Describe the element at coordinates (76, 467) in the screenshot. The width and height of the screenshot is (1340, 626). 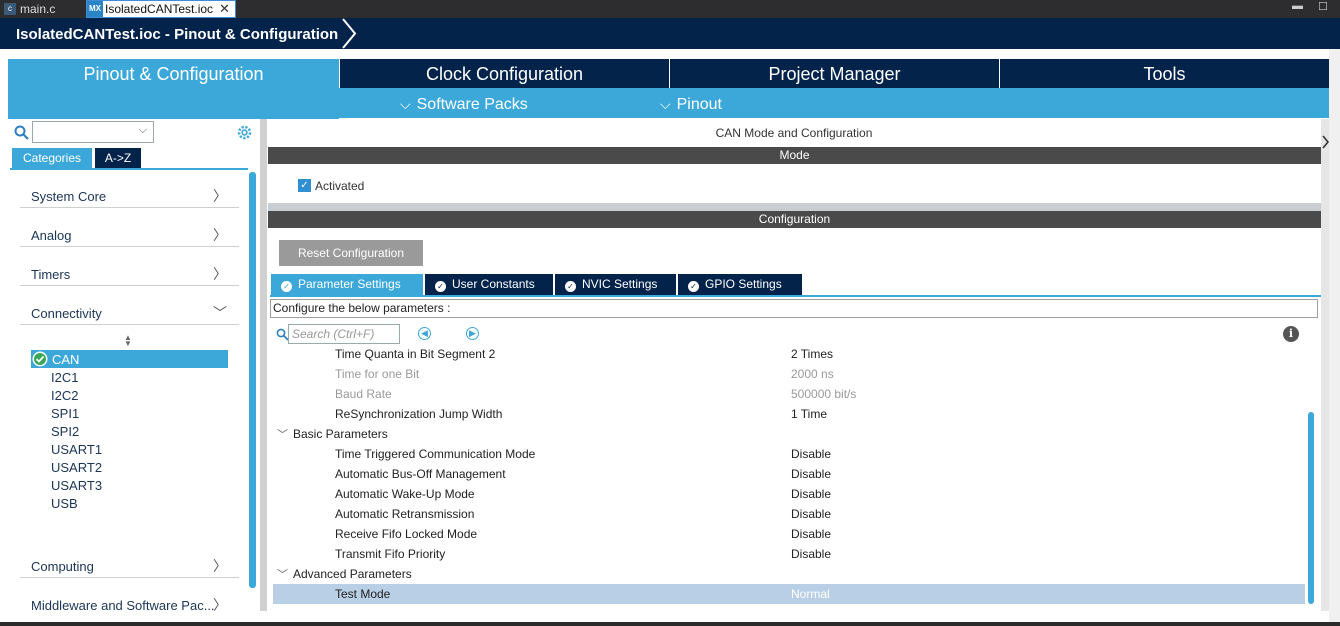
I see `peripheral-usart2: USART2` at that location.